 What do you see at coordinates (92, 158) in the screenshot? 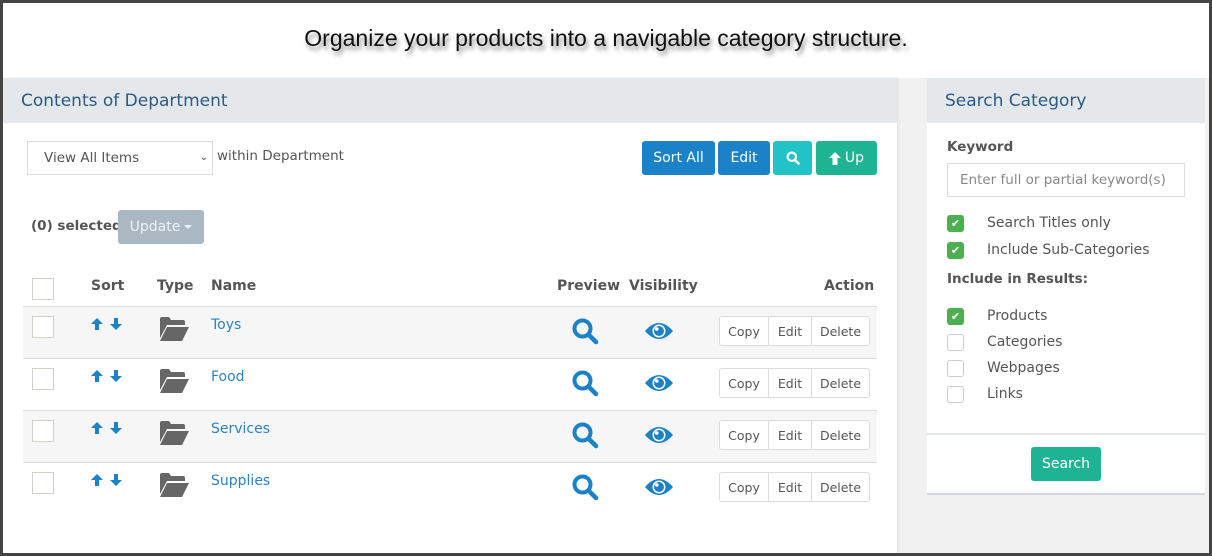
I see `view-items-select-value: View All Items` at bounding box center [92, 158].